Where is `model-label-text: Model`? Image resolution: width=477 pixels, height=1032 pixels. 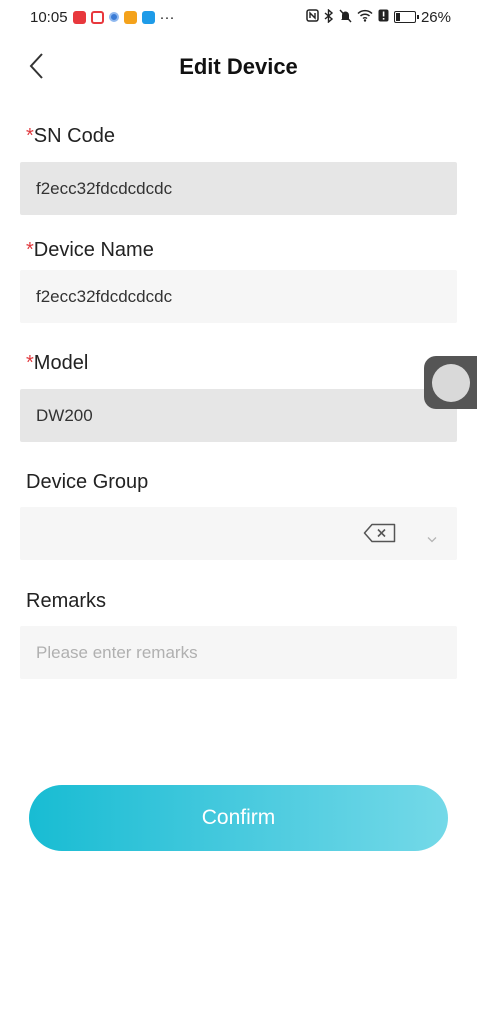
model-label-text: Model is located at coordinates (61, 363).